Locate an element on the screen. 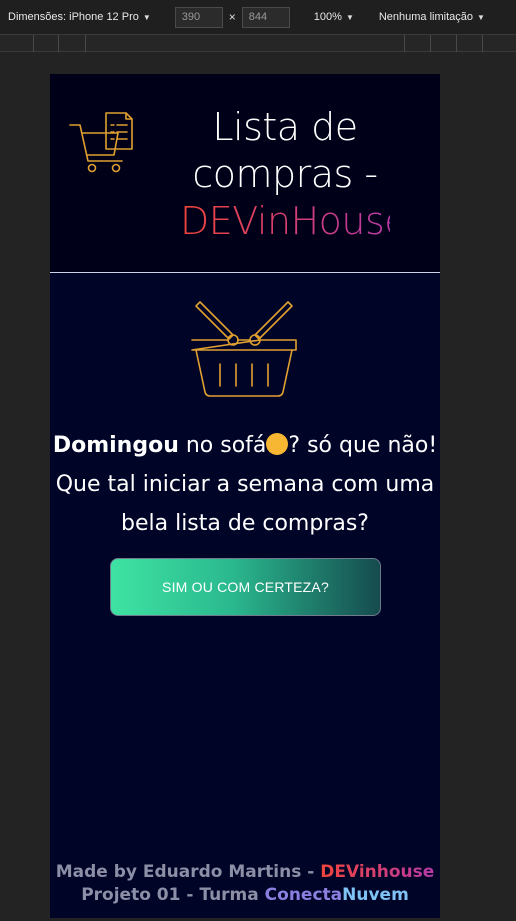  footer-line-2: Projeto 01 - Turma ConectaNuvem is located at coordinates (245, 895).